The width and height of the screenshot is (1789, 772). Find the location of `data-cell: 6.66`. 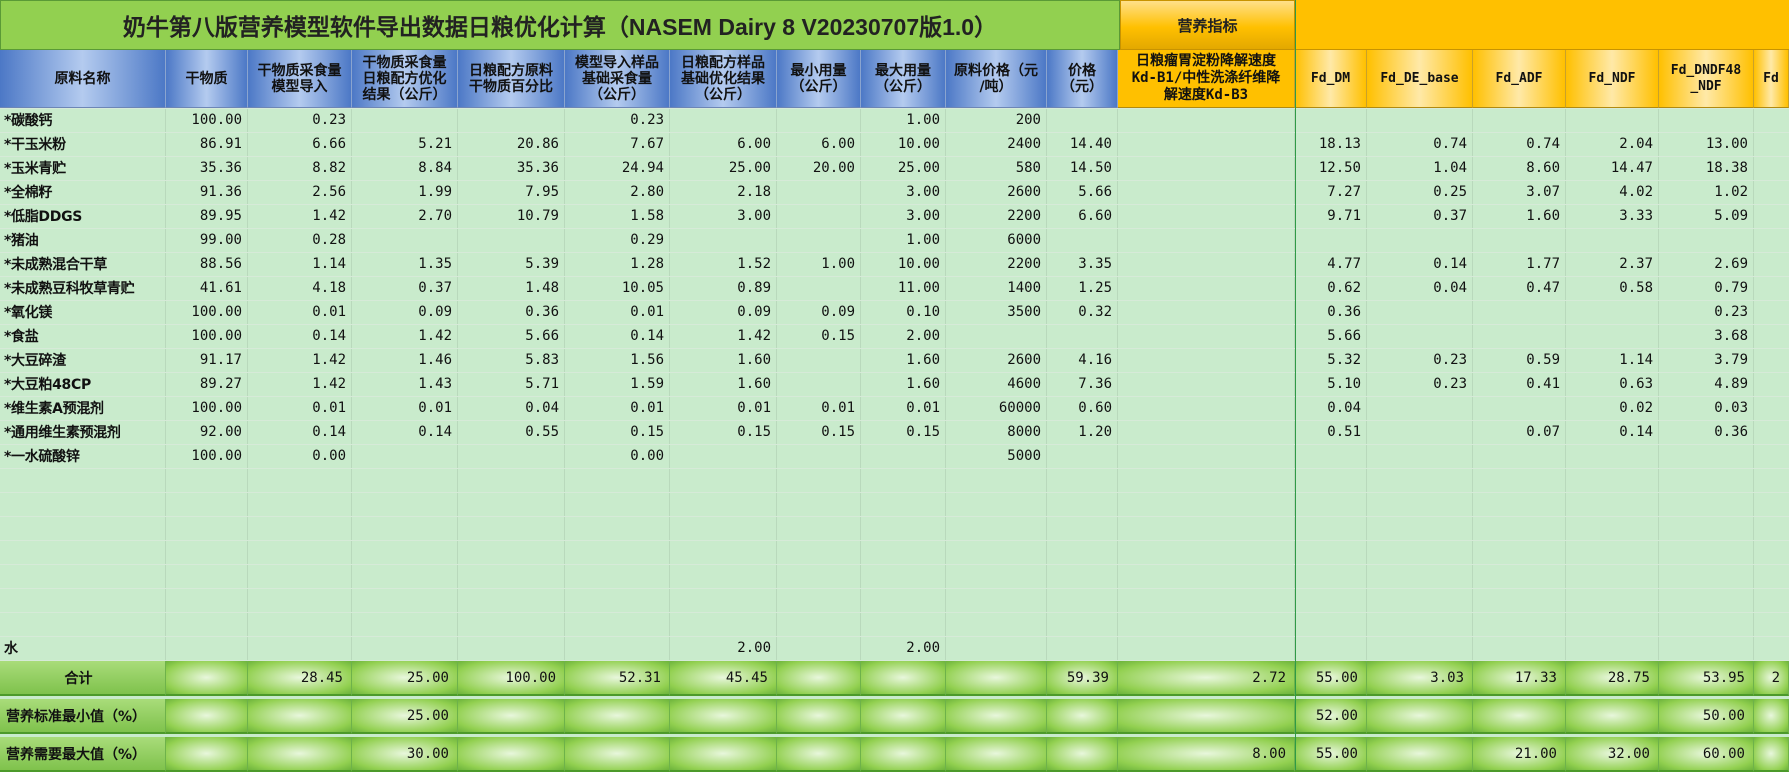

data-cell: 6.66 is located at coordinates (300, 144).